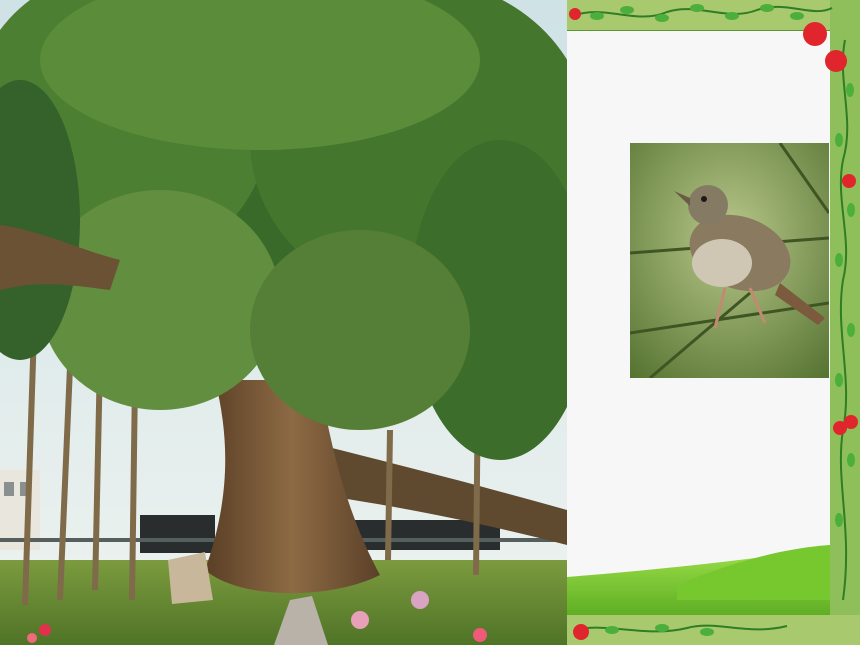  I want to click on bird-eye, so click(704, 199).